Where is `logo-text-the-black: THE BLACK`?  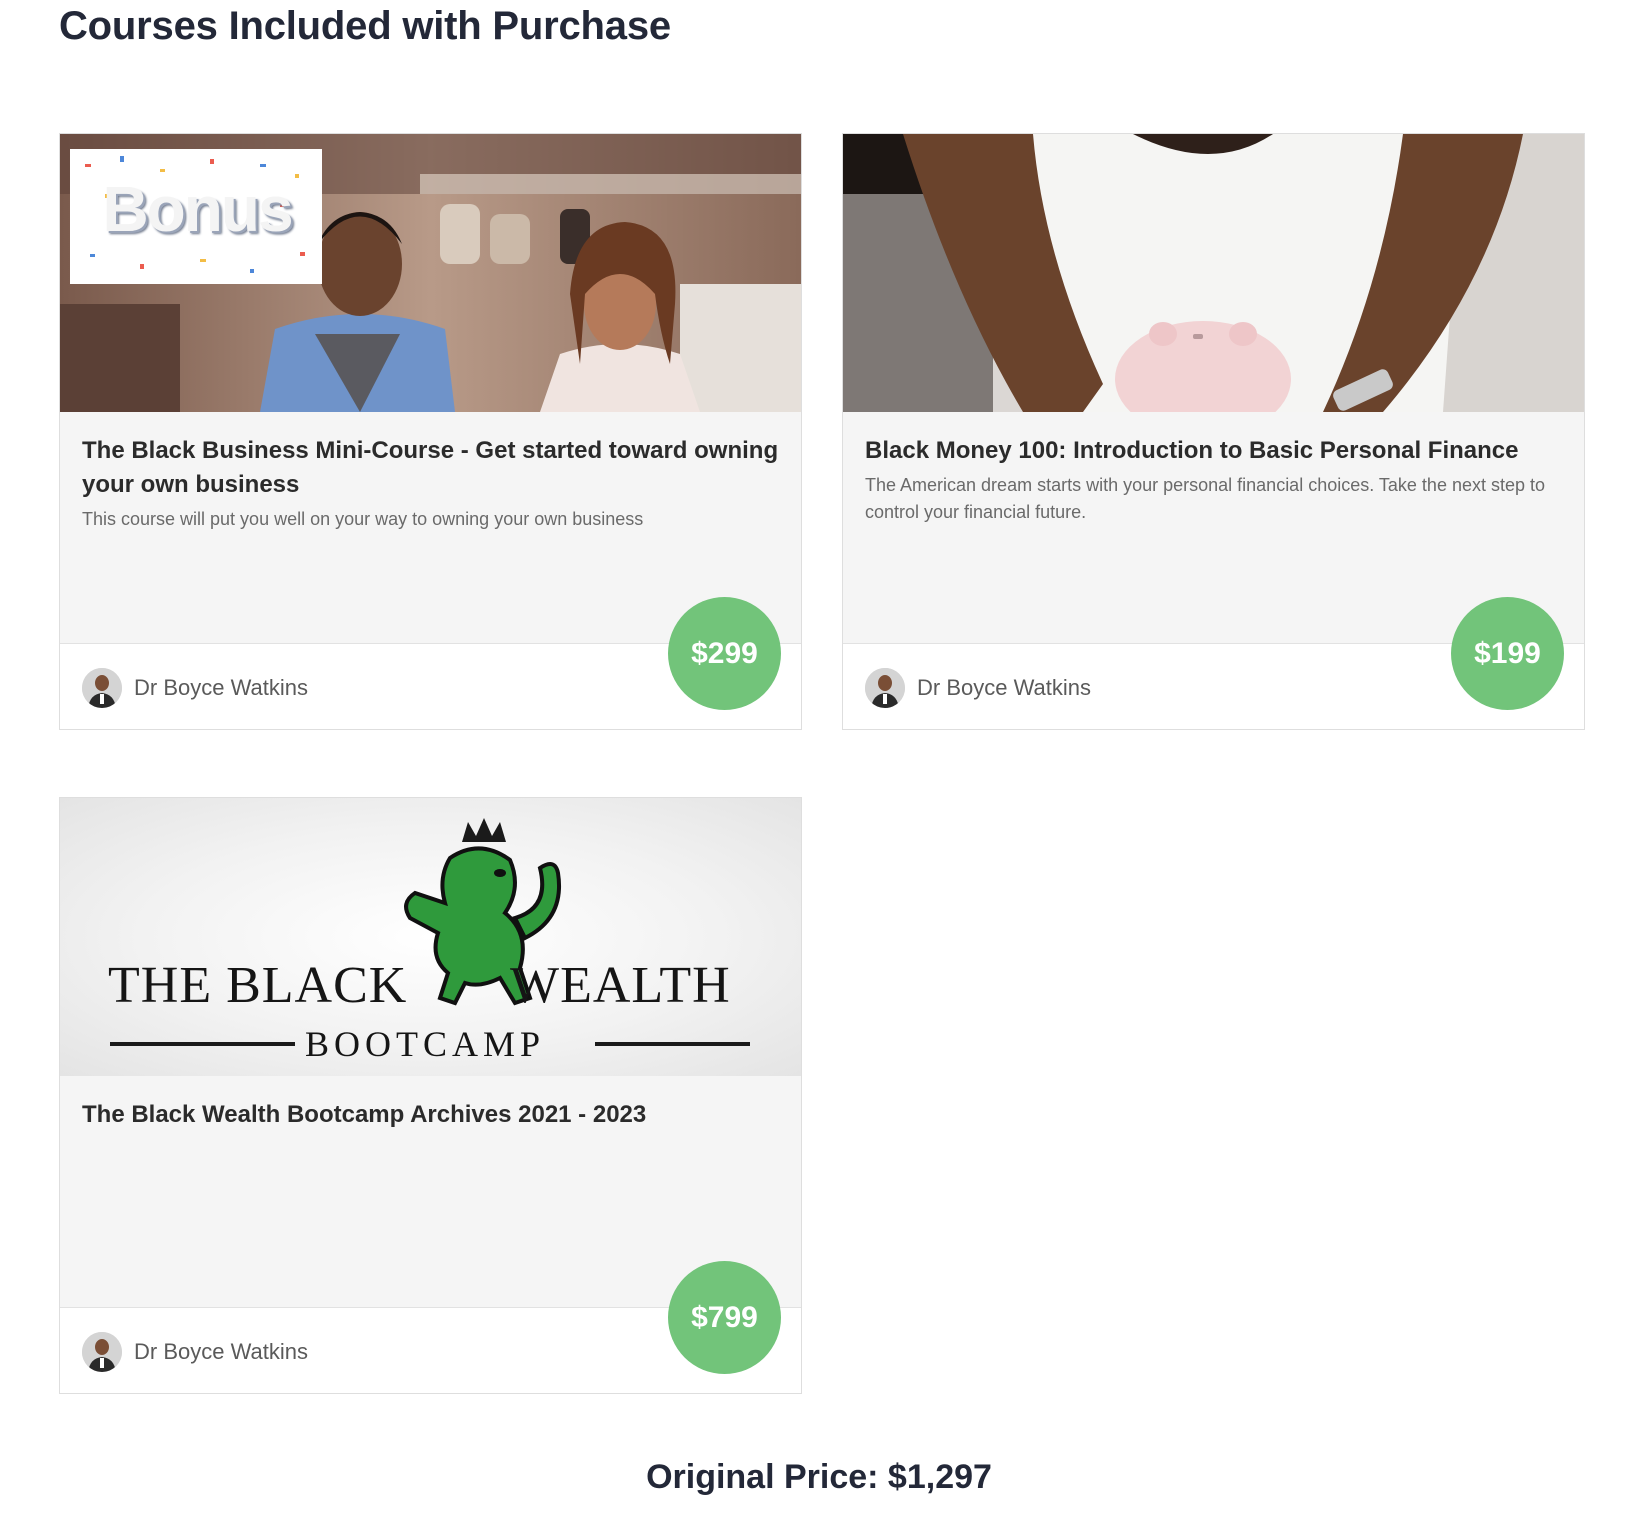
logo-text-the-black: THE BLACK is located at coordinates (258, 985).